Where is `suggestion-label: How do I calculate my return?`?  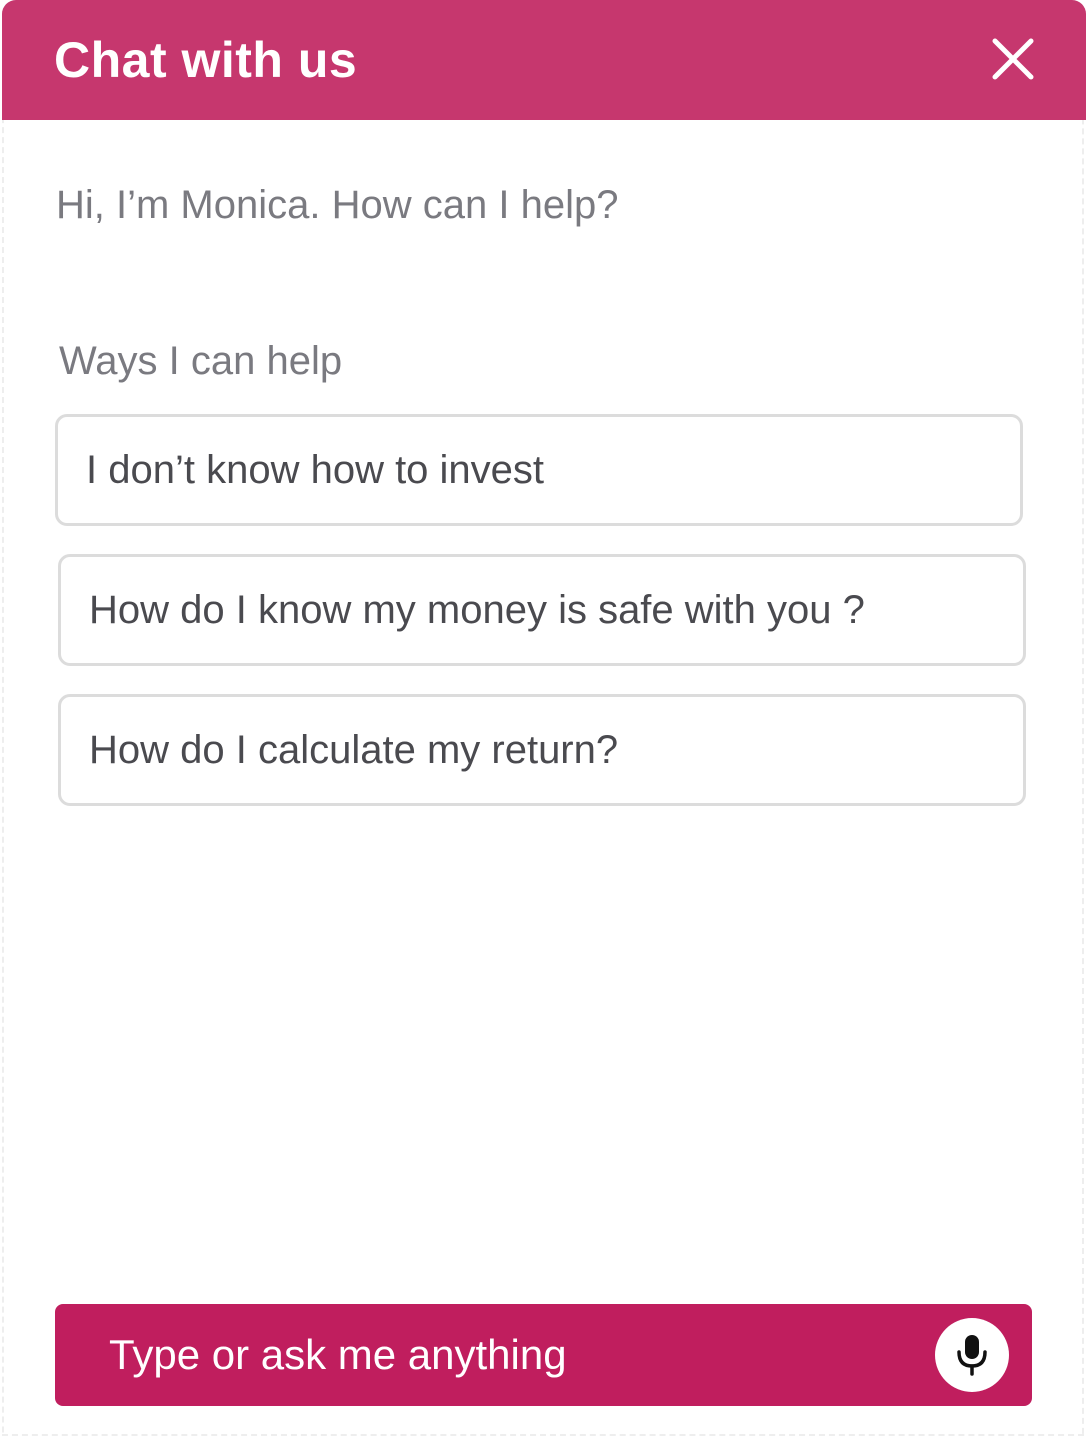 suggestion-label: How do I calculate my return? is located at coordinates (354, 749).